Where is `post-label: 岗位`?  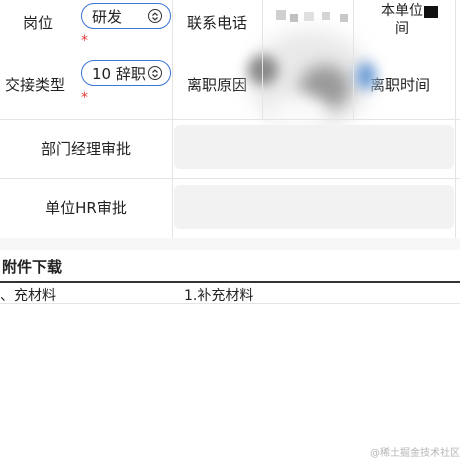
post-label: 岗位 is located at coordinates (37, 22).